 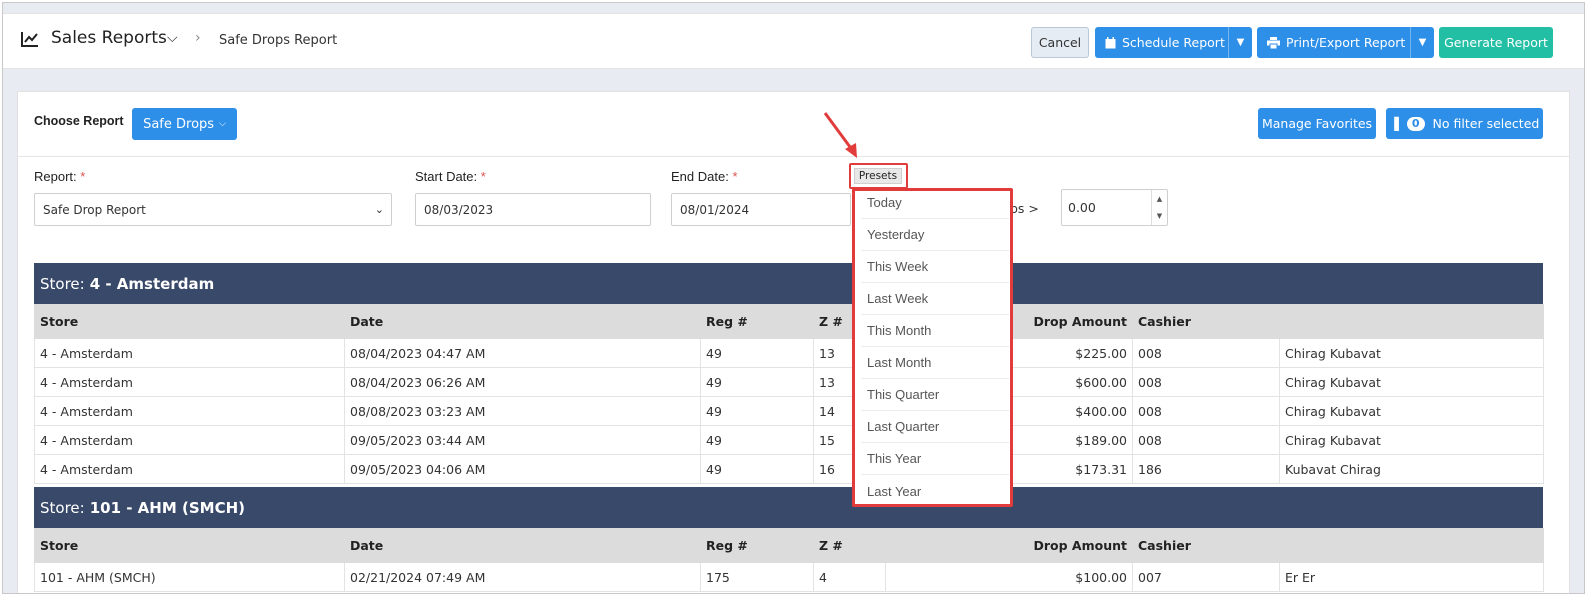 I want to click on preset-option: Today, so click(x=935, y=203).